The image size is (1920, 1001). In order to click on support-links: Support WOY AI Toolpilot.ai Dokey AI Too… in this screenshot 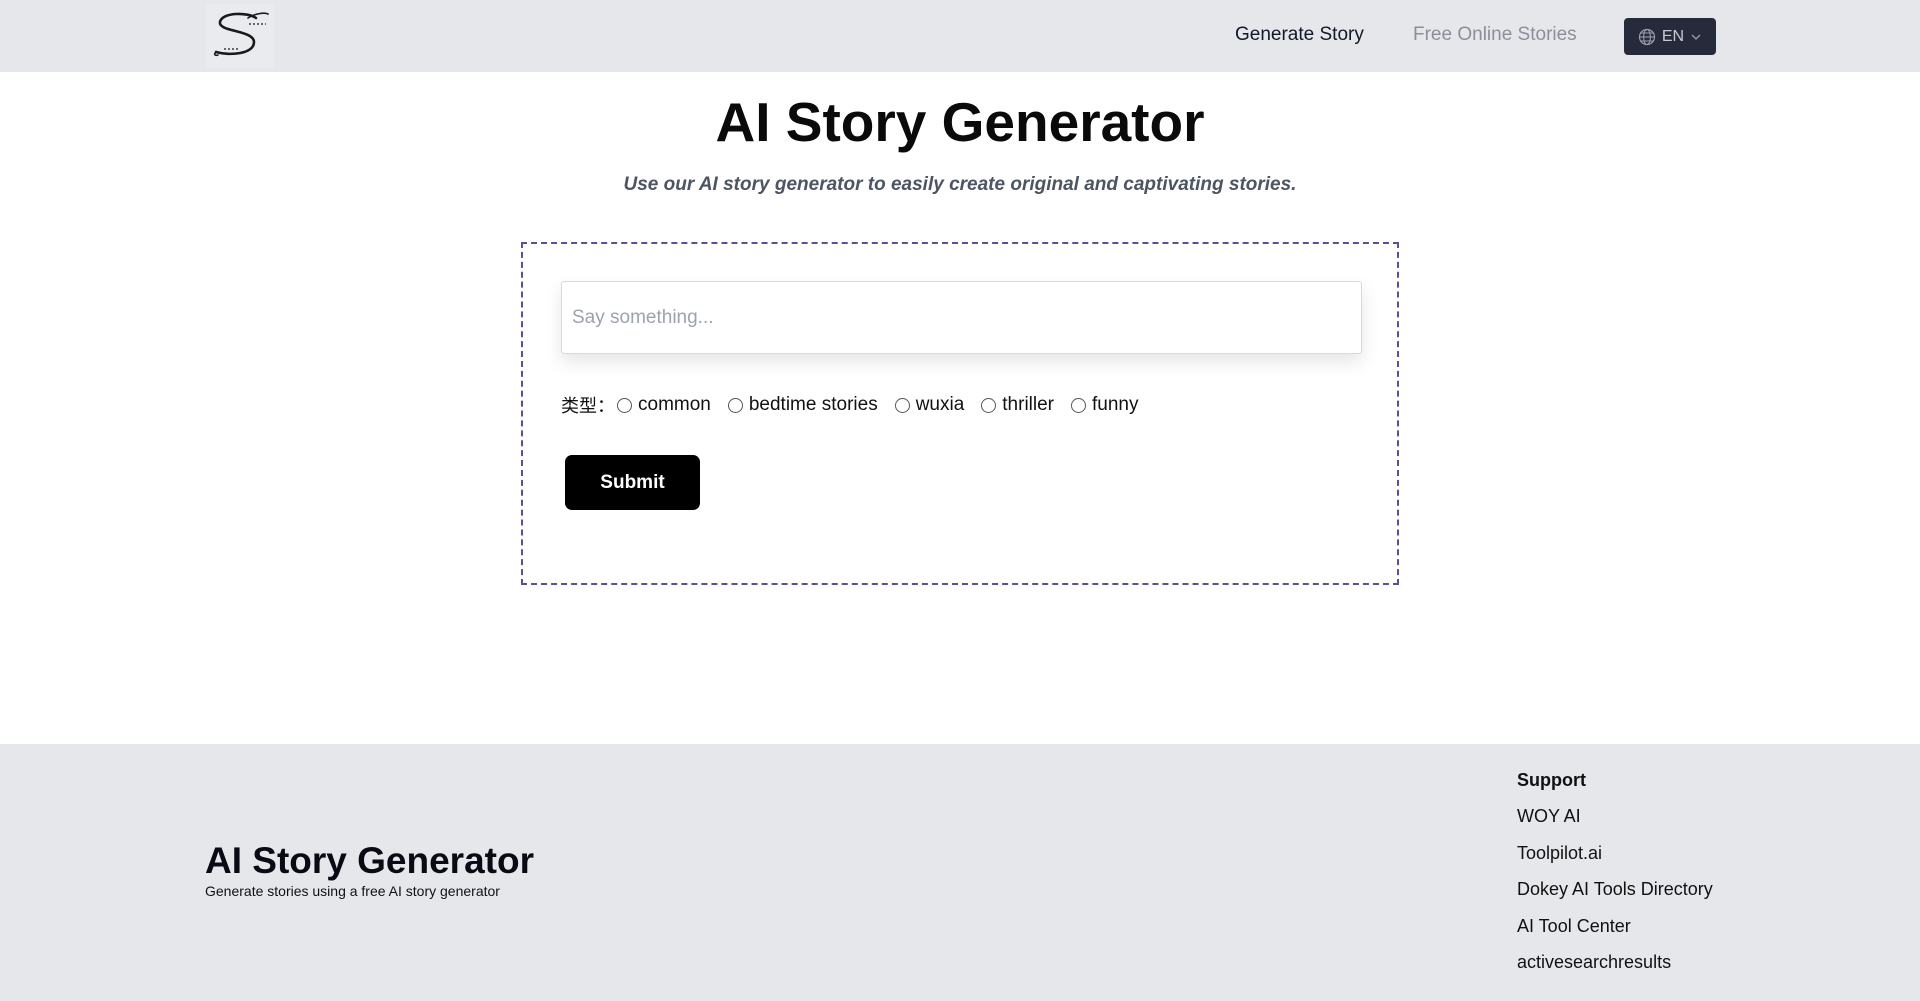, I will do `click(1615, 877)`.